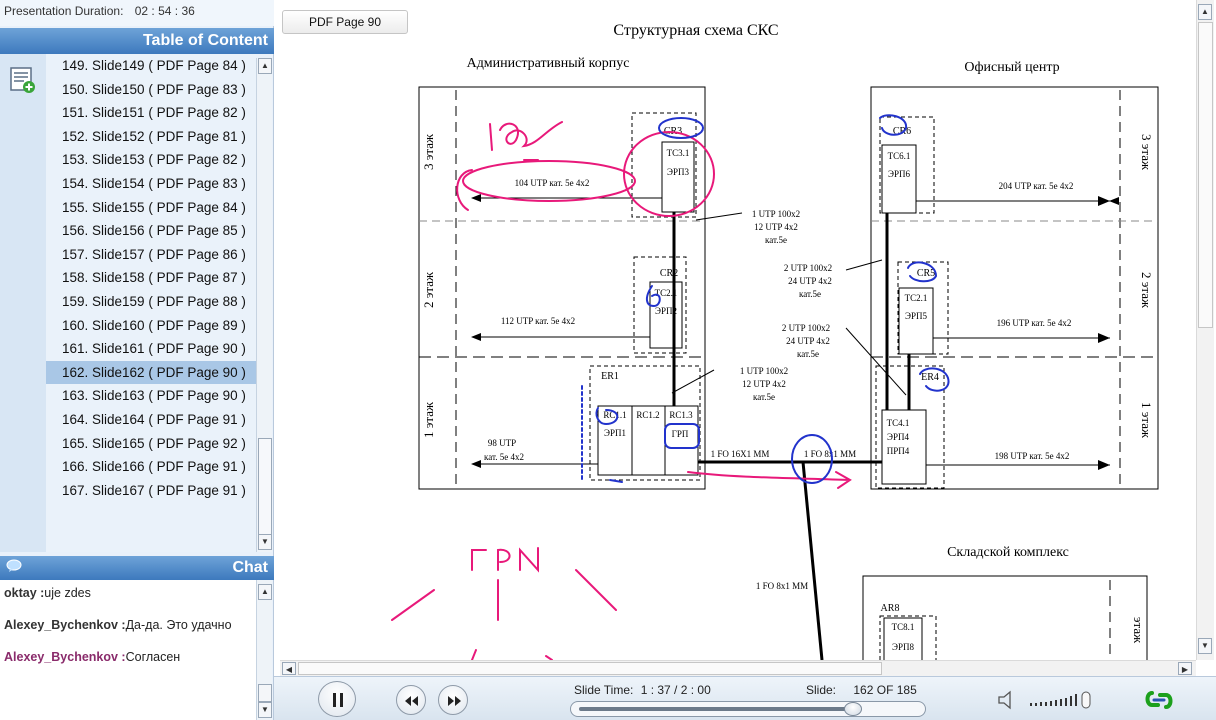  Describe the element at coordinates (916, 298) in the screenshot. I see `label-tc52: TC2.1` at that location.